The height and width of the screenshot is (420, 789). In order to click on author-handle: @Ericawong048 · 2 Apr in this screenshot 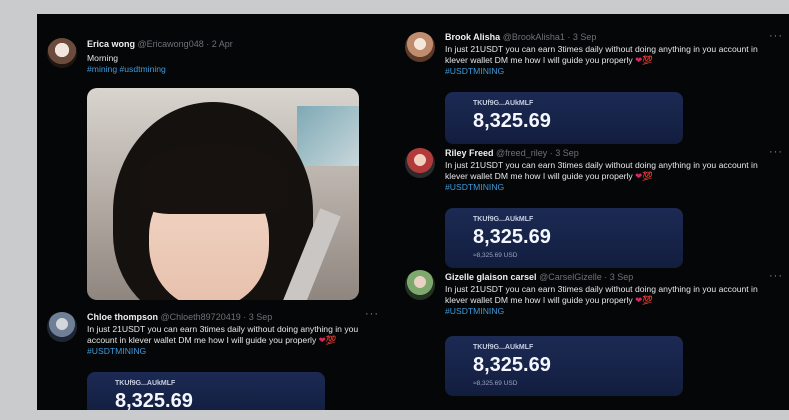, I will do `click(185, 44)`.